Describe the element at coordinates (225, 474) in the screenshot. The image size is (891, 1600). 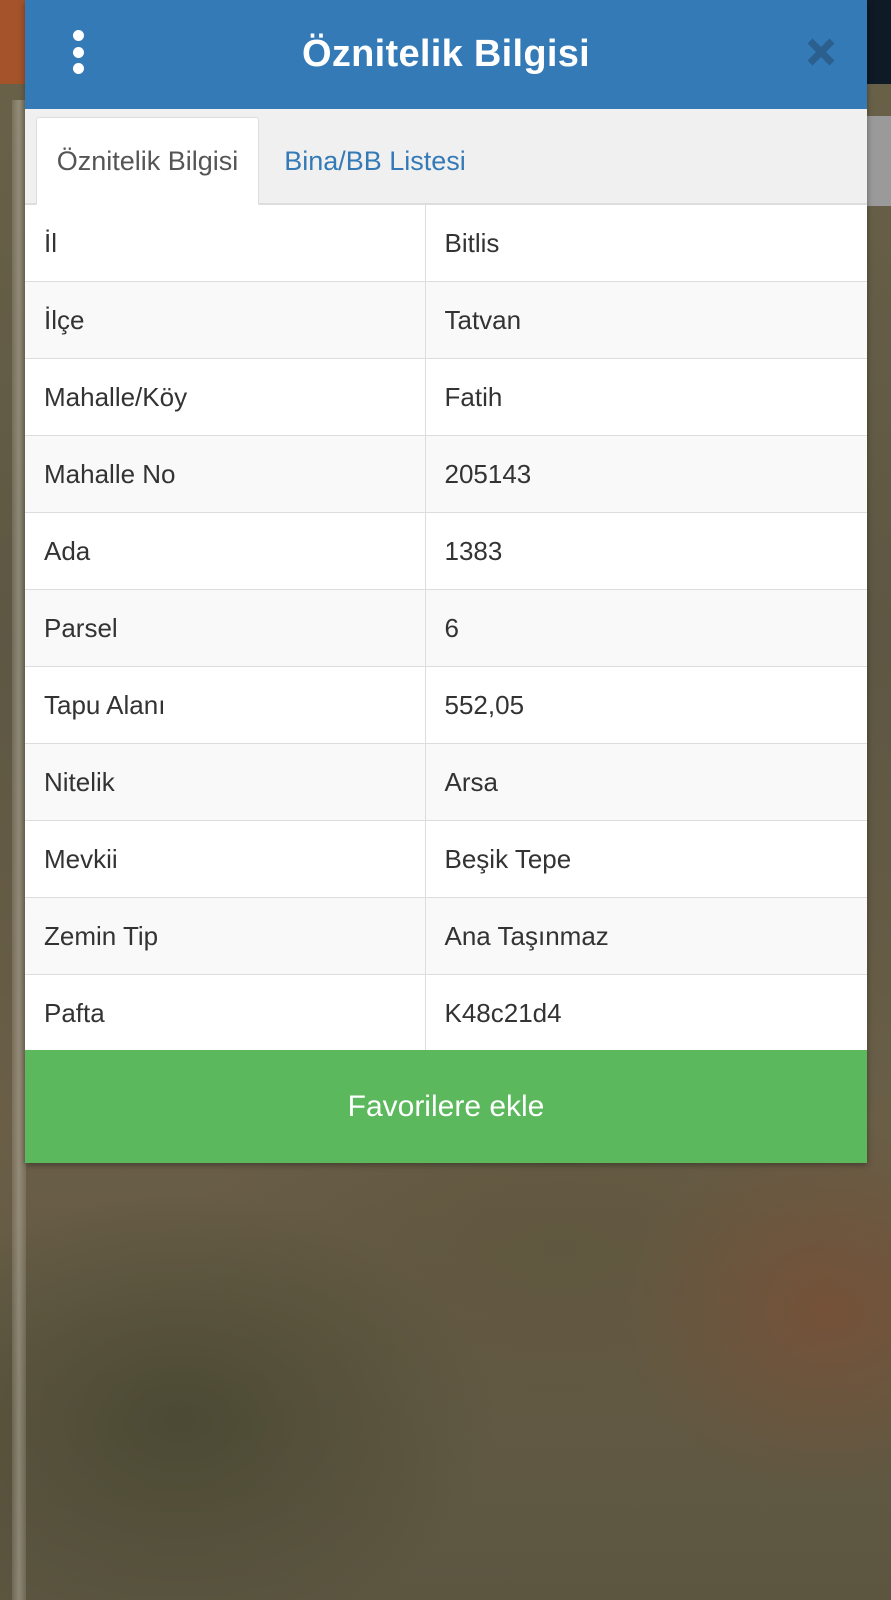
I see `attribute-key: Mahalle No` at that location.